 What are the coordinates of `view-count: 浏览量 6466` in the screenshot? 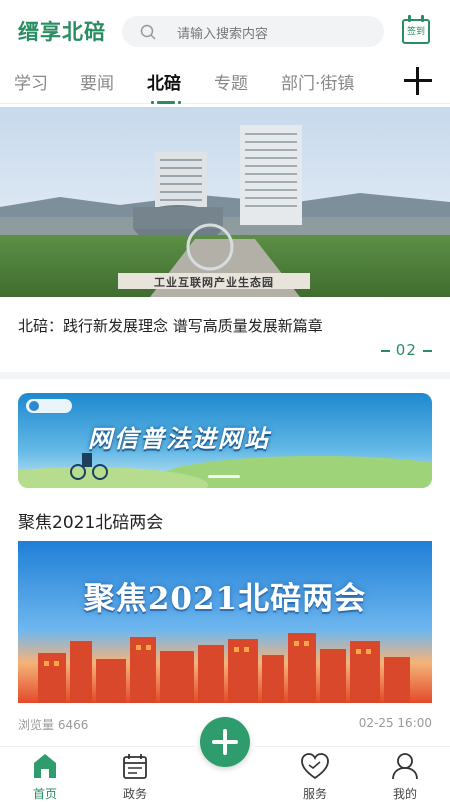 It's located at (53, 725).